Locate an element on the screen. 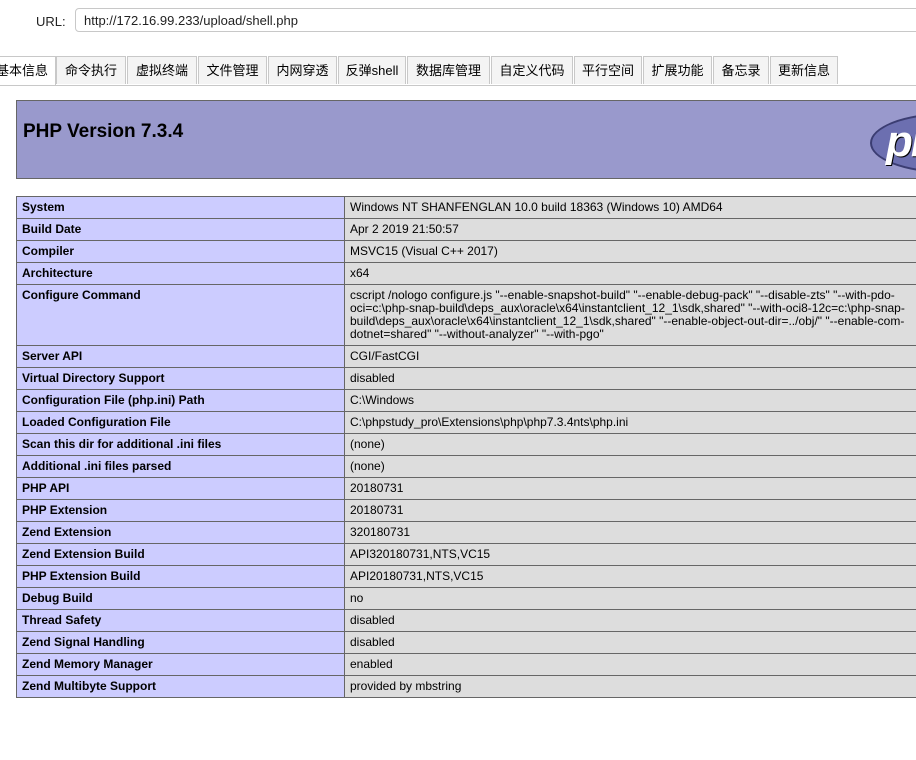  row-value: enabled is located at coordinates (630, 664).